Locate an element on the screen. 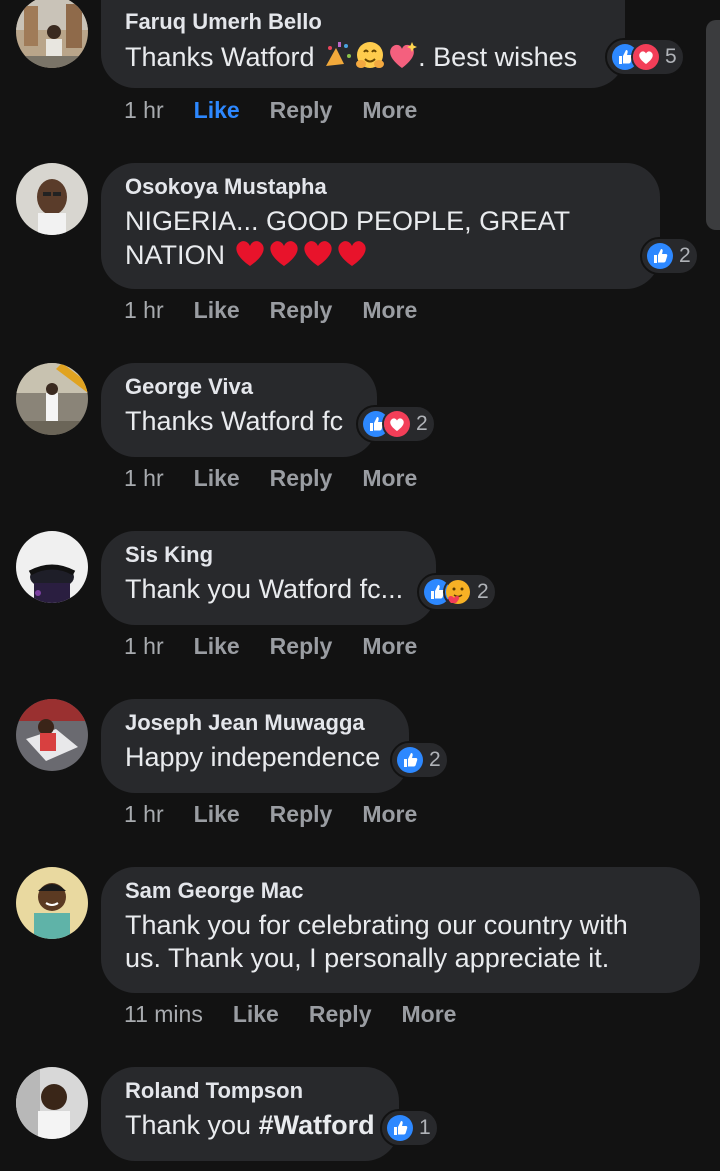 The image size is (720, 1171). comment-text: Thanks Watford . Best wishes is located at coordinates (364, 59).